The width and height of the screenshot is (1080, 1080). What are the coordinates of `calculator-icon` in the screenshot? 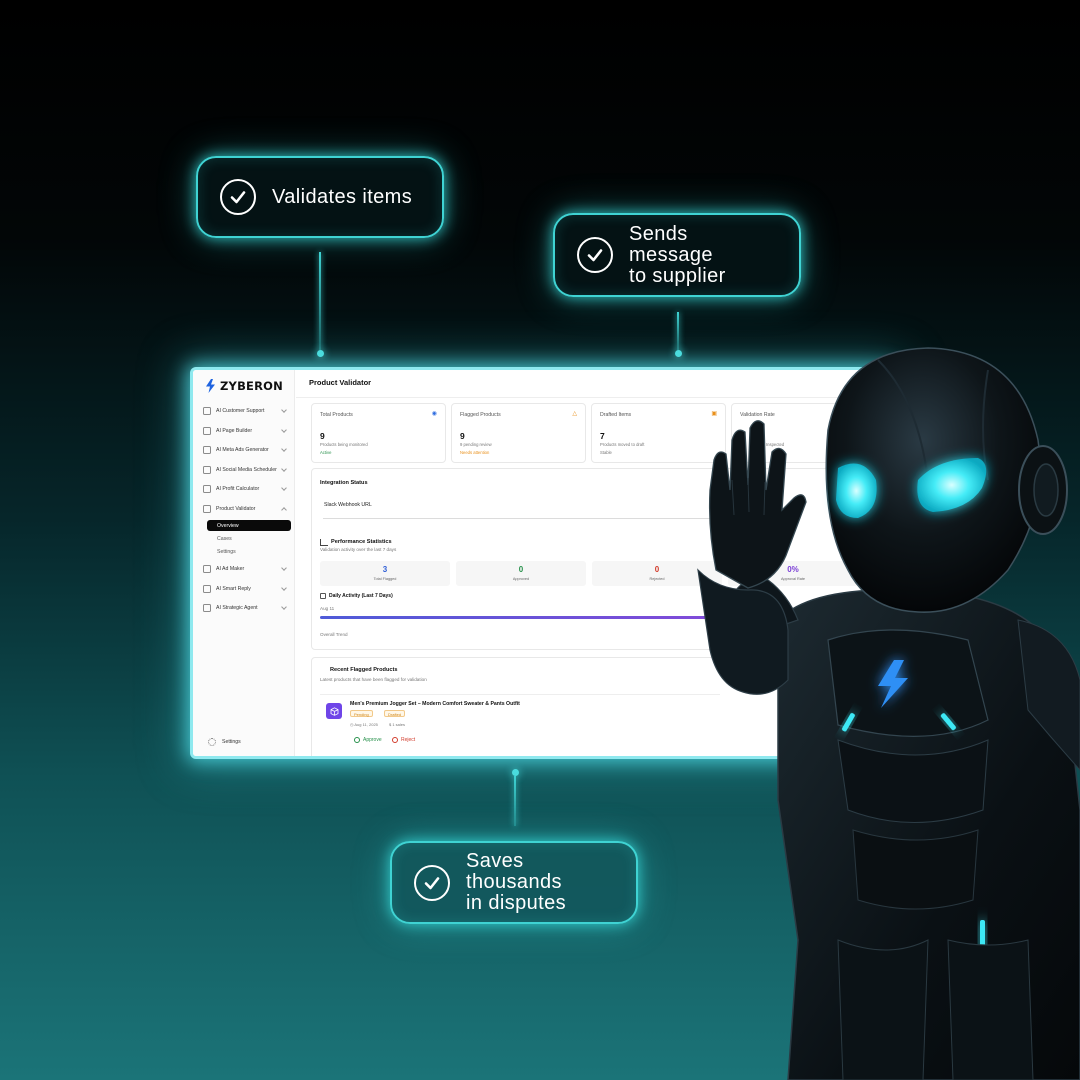 It's located at (207, 489).